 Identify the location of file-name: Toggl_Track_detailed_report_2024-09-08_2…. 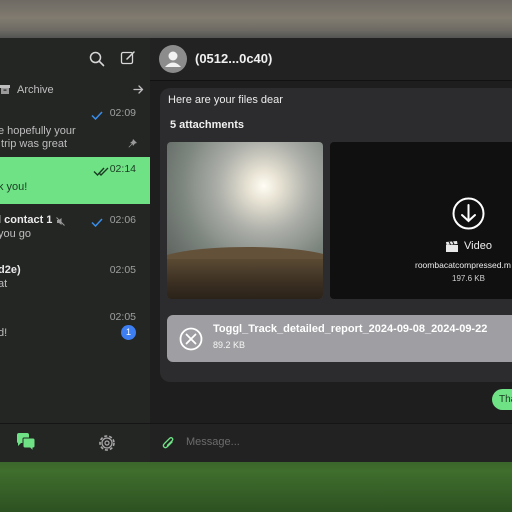
(350, 329).